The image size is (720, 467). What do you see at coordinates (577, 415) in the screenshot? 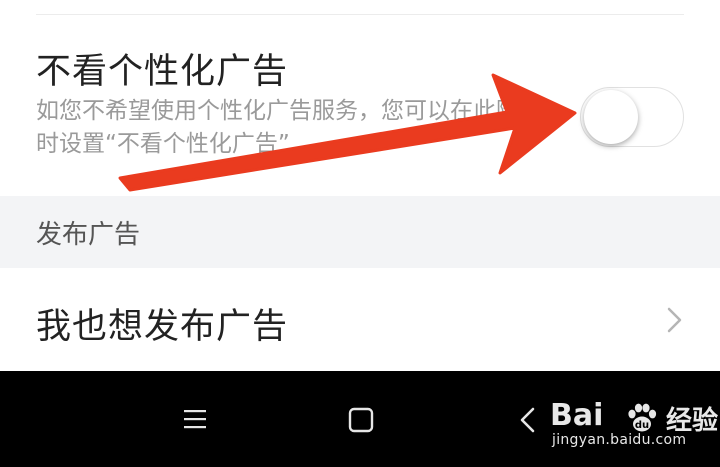
I see `watermark-logo: Bai` at bounding box center [577, 415].